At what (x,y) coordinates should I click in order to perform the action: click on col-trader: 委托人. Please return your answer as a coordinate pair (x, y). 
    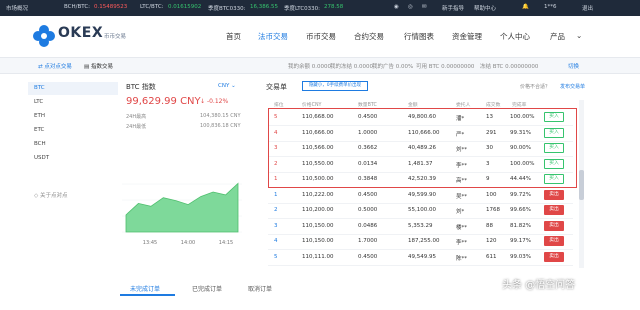
    Looking at the image, I should click on (463, 105).